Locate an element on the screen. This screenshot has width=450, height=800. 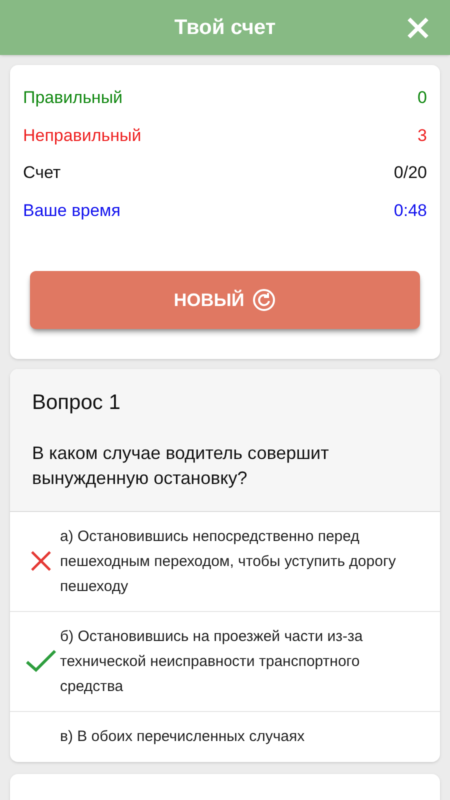
stat-label: Неправильный is located at coordinates (82, 135).